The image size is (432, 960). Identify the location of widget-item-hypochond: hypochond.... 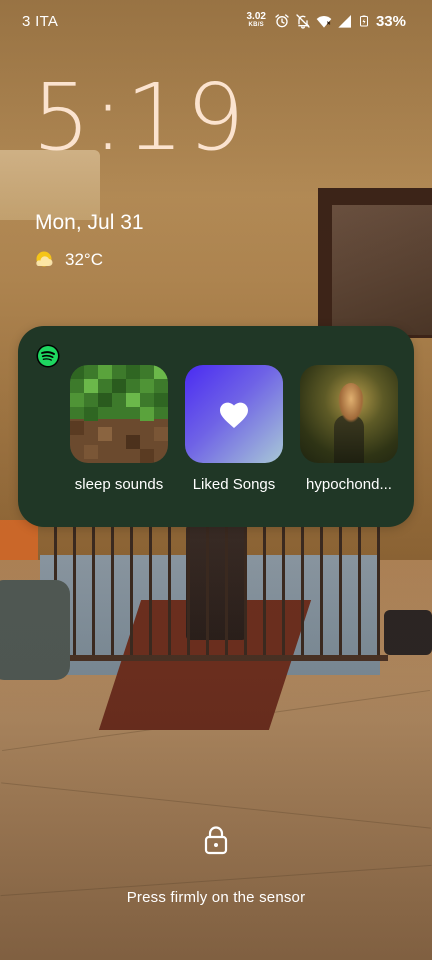
(349, 429).